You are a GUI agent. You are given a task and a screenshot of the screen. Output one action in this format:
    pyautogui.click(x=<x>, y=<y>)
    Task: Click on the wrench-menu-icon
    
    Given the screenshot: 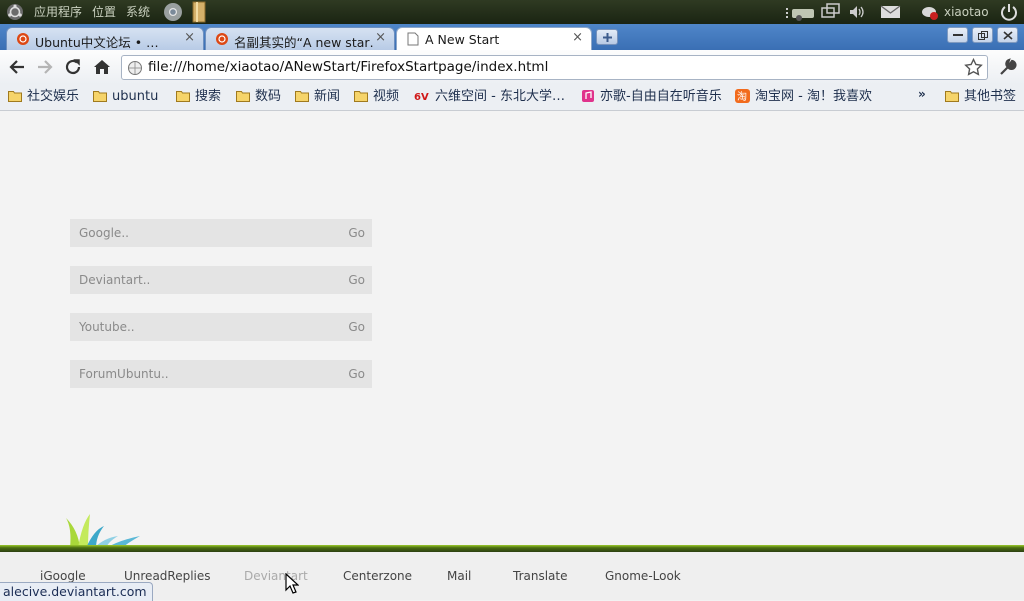 What is the action you would take?
    pyautogui.click(x=1007, y=67)
    